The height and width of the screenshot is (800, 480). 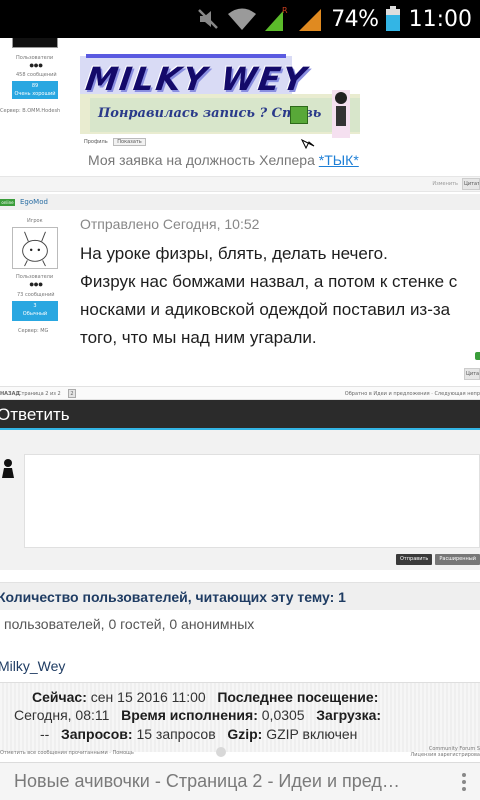 What do you see at coordinates (240, 202) in the screenshot?
I see `post-author-strip: online EgoMod` at bounding box center [240, 202].